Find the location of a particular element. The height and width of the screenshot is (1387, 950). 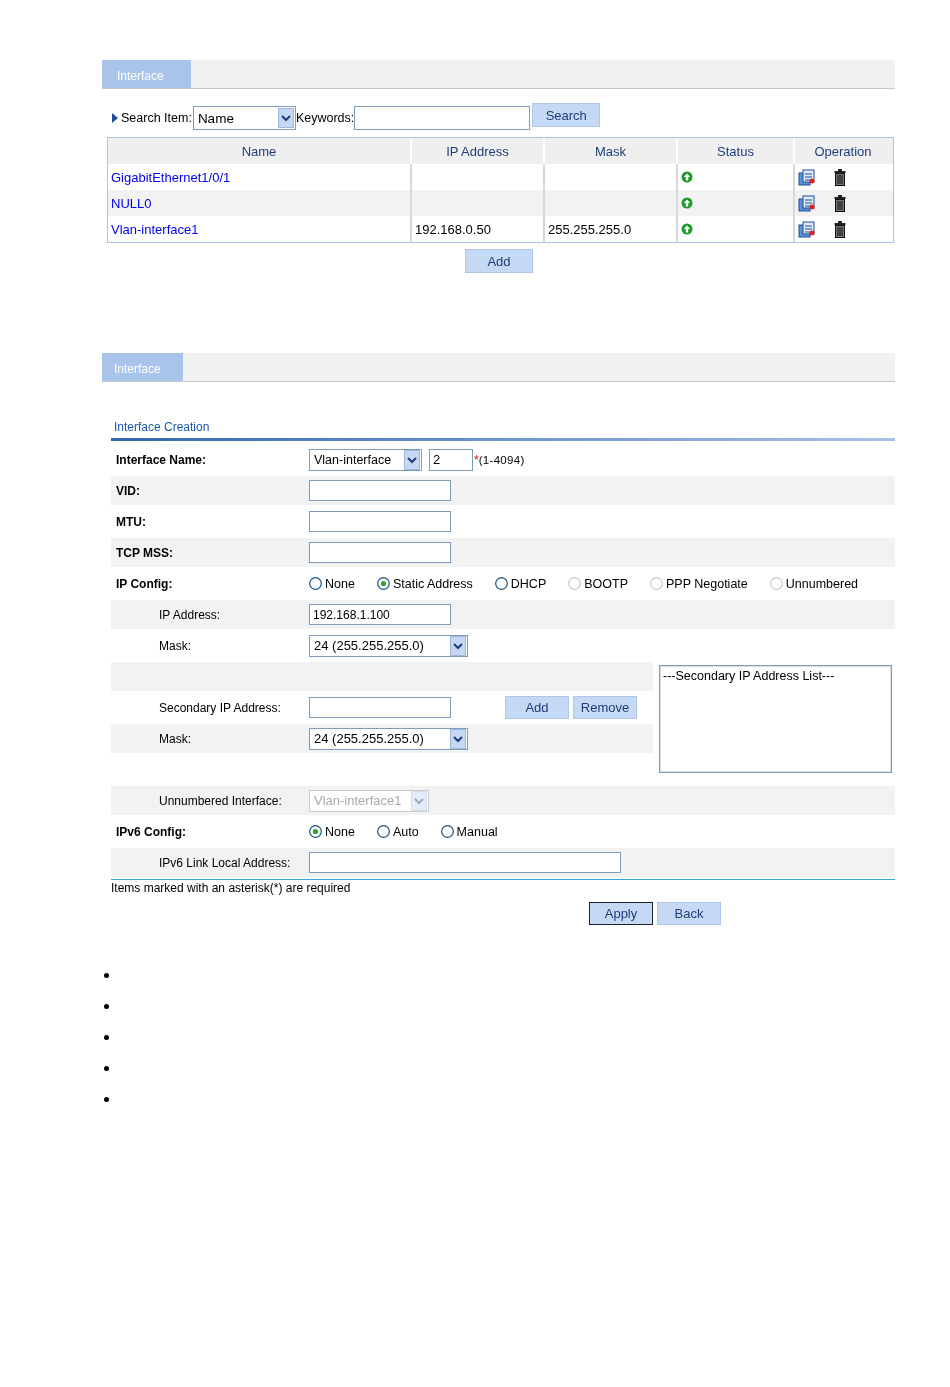

interface-link: Vlan-interface1 is located at coordinates (155, 229).